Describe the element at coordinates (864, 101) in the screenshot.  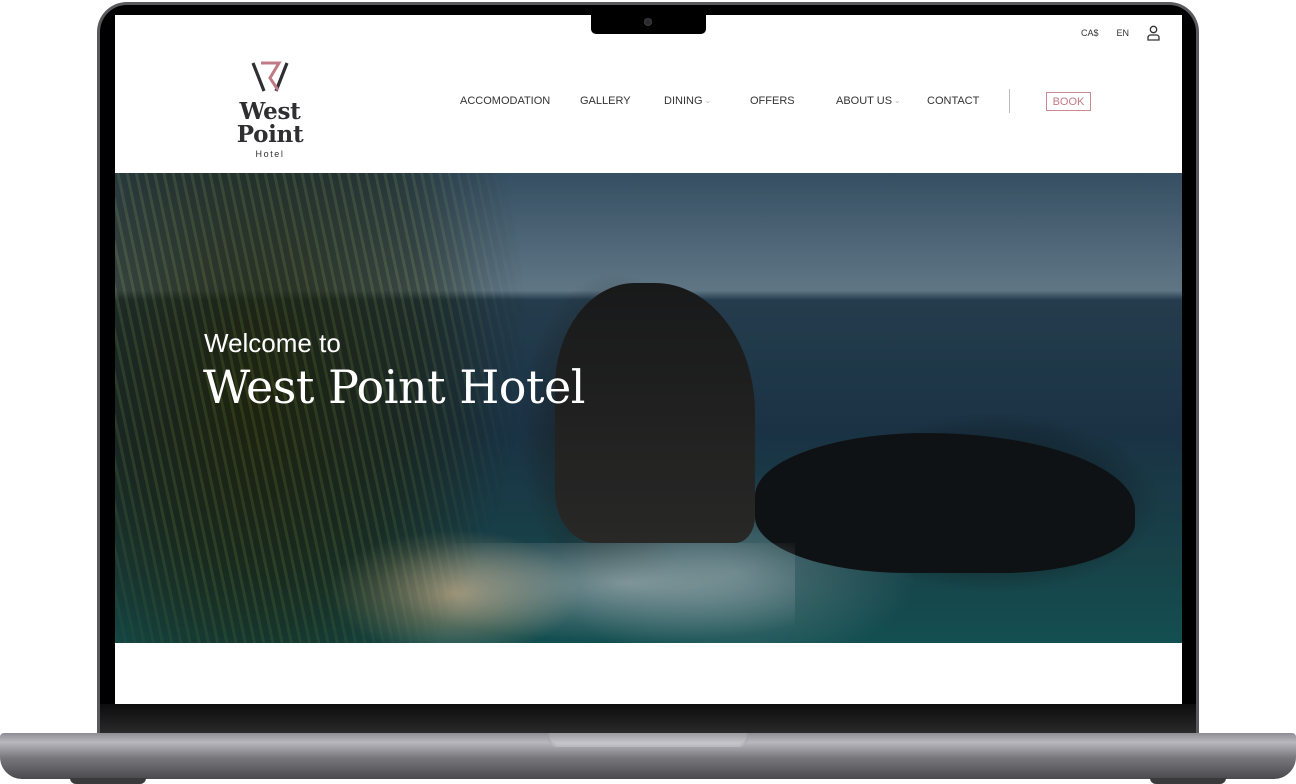
I see `nav-item-label: ABOUT US` at that location.